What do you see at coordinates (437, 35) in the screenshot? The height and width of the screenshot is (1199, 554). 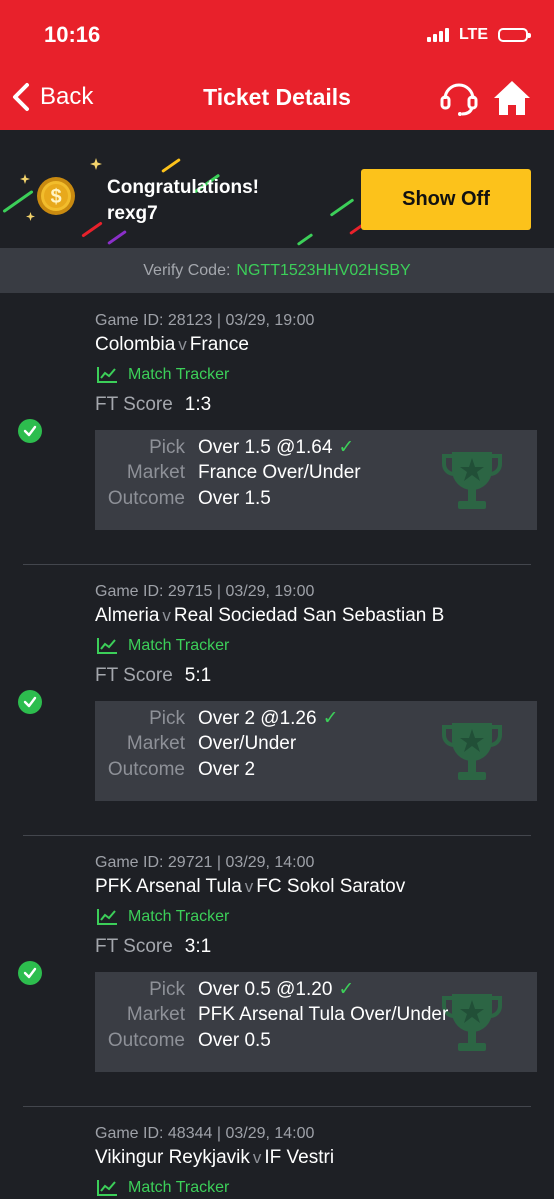 I see `signal-icon` at bounding box center [437, 35].